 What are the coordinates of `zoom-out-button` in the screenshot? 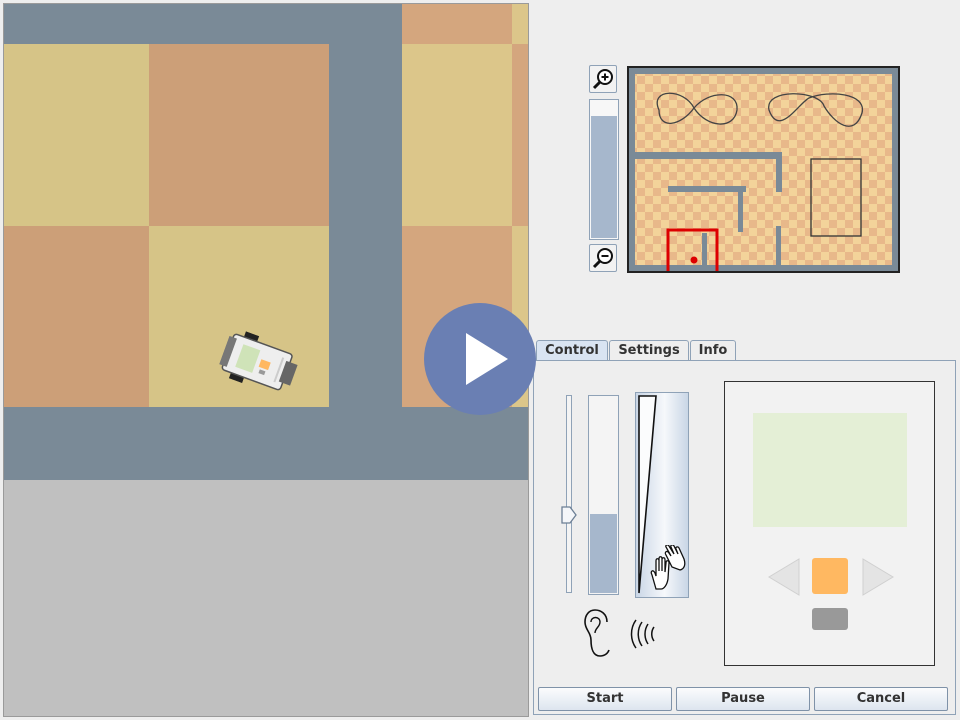 It's located at (603, 258).